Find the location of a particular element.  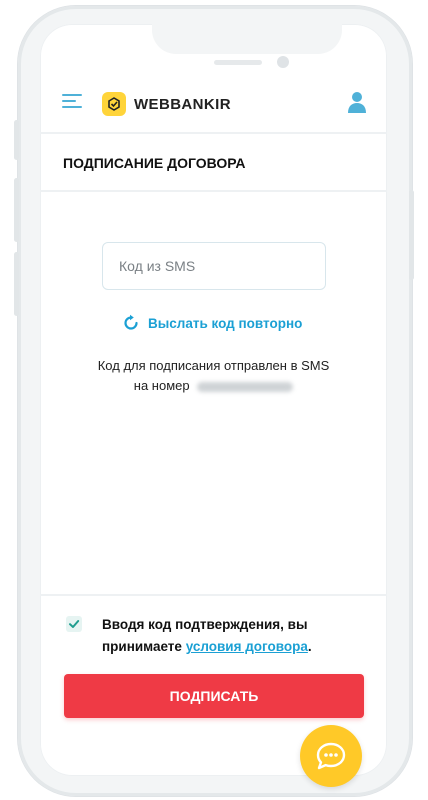

contract-terms-link: условия договора is located at coordinates (247, 646).